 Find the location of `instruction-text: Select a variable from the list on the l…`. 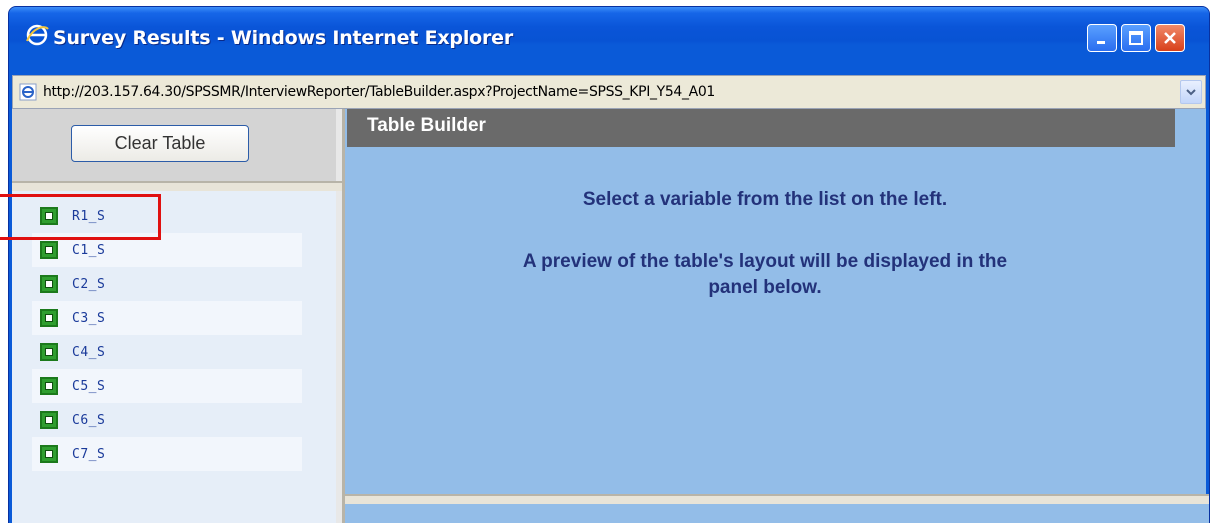

instruction-text: Select a variable from the list on the l… is located at coordinates (765, 199).